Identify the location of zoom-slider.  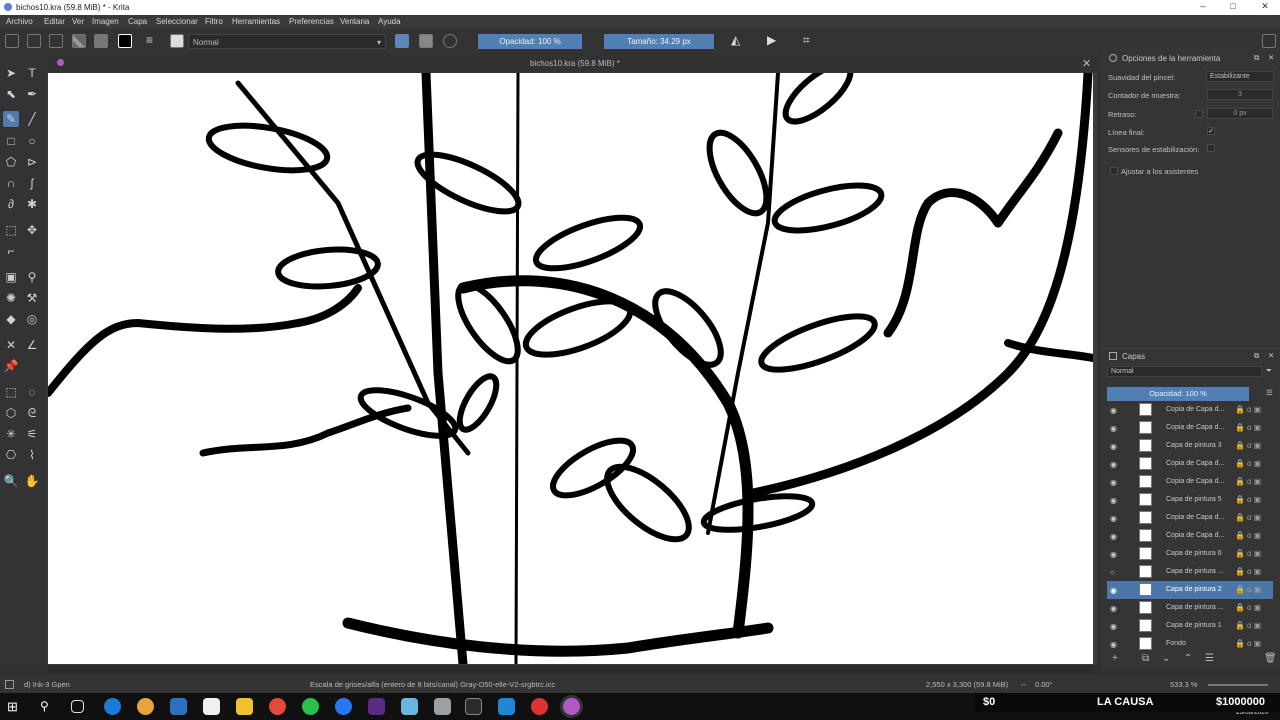
(1238, 685).